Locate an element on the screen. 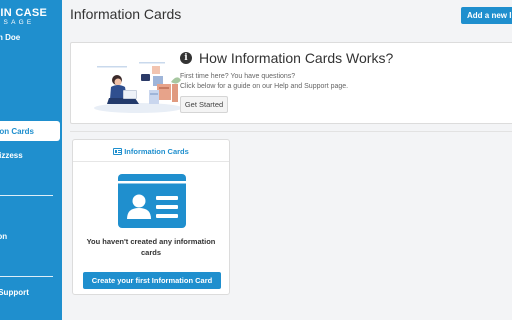 This screenshot has width=512, height=320. get-started-button: Get Started is located at coordinates (204, 104).